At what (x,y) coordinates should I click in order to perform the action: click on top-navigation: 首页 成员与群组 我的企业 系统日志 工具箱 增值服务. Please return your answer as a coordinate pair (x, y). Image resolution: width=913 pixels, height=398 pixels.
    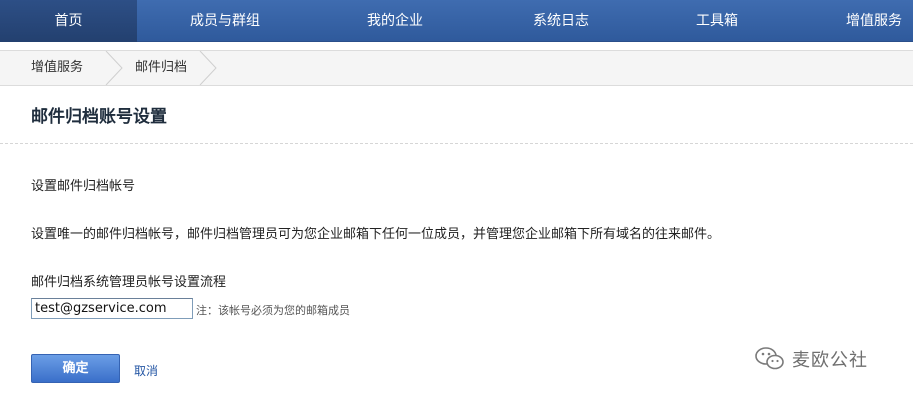
    Looking at the image, I should click on (456, 21).